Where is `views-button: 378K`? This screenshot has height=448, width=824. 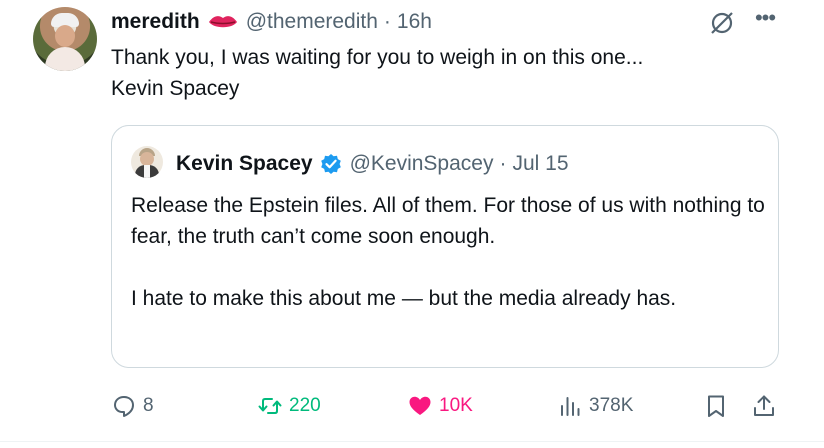 views-button: 378K is located at coordinates (595, 406).